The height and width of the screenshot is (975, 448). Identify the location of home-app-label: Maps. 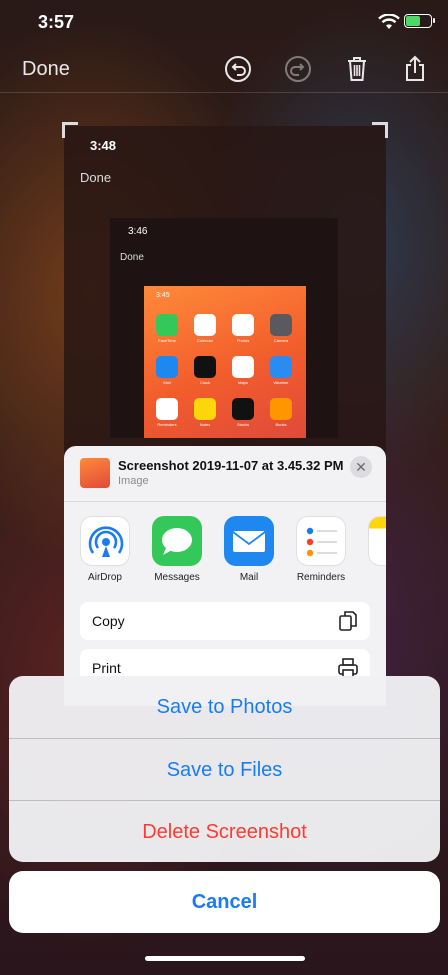
(243, 382).